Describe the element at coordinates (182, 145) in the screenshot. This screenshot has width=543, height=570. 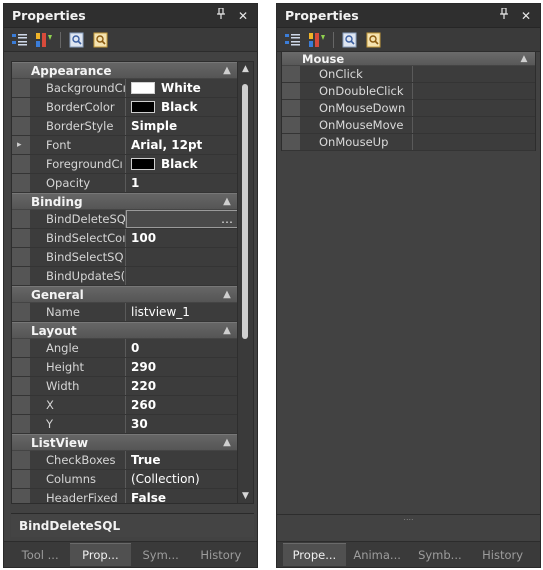
I see `property-value: Arial, 12pt` at that location.